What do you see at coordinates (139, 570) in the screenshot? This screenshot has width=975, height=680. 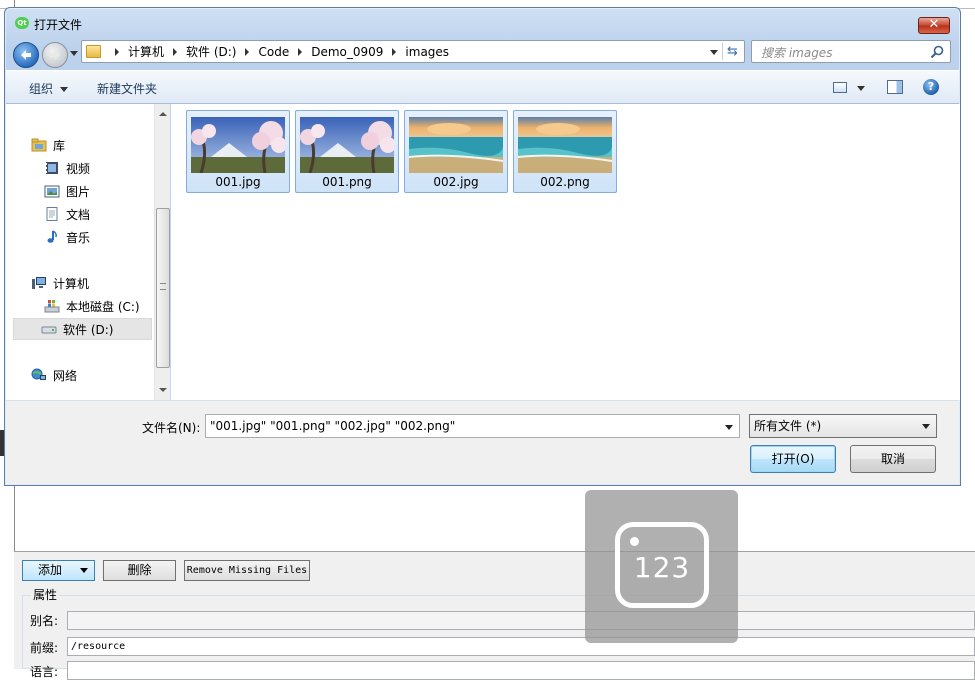 I see `delete-button: 删除` at bounding box center [139, 570].